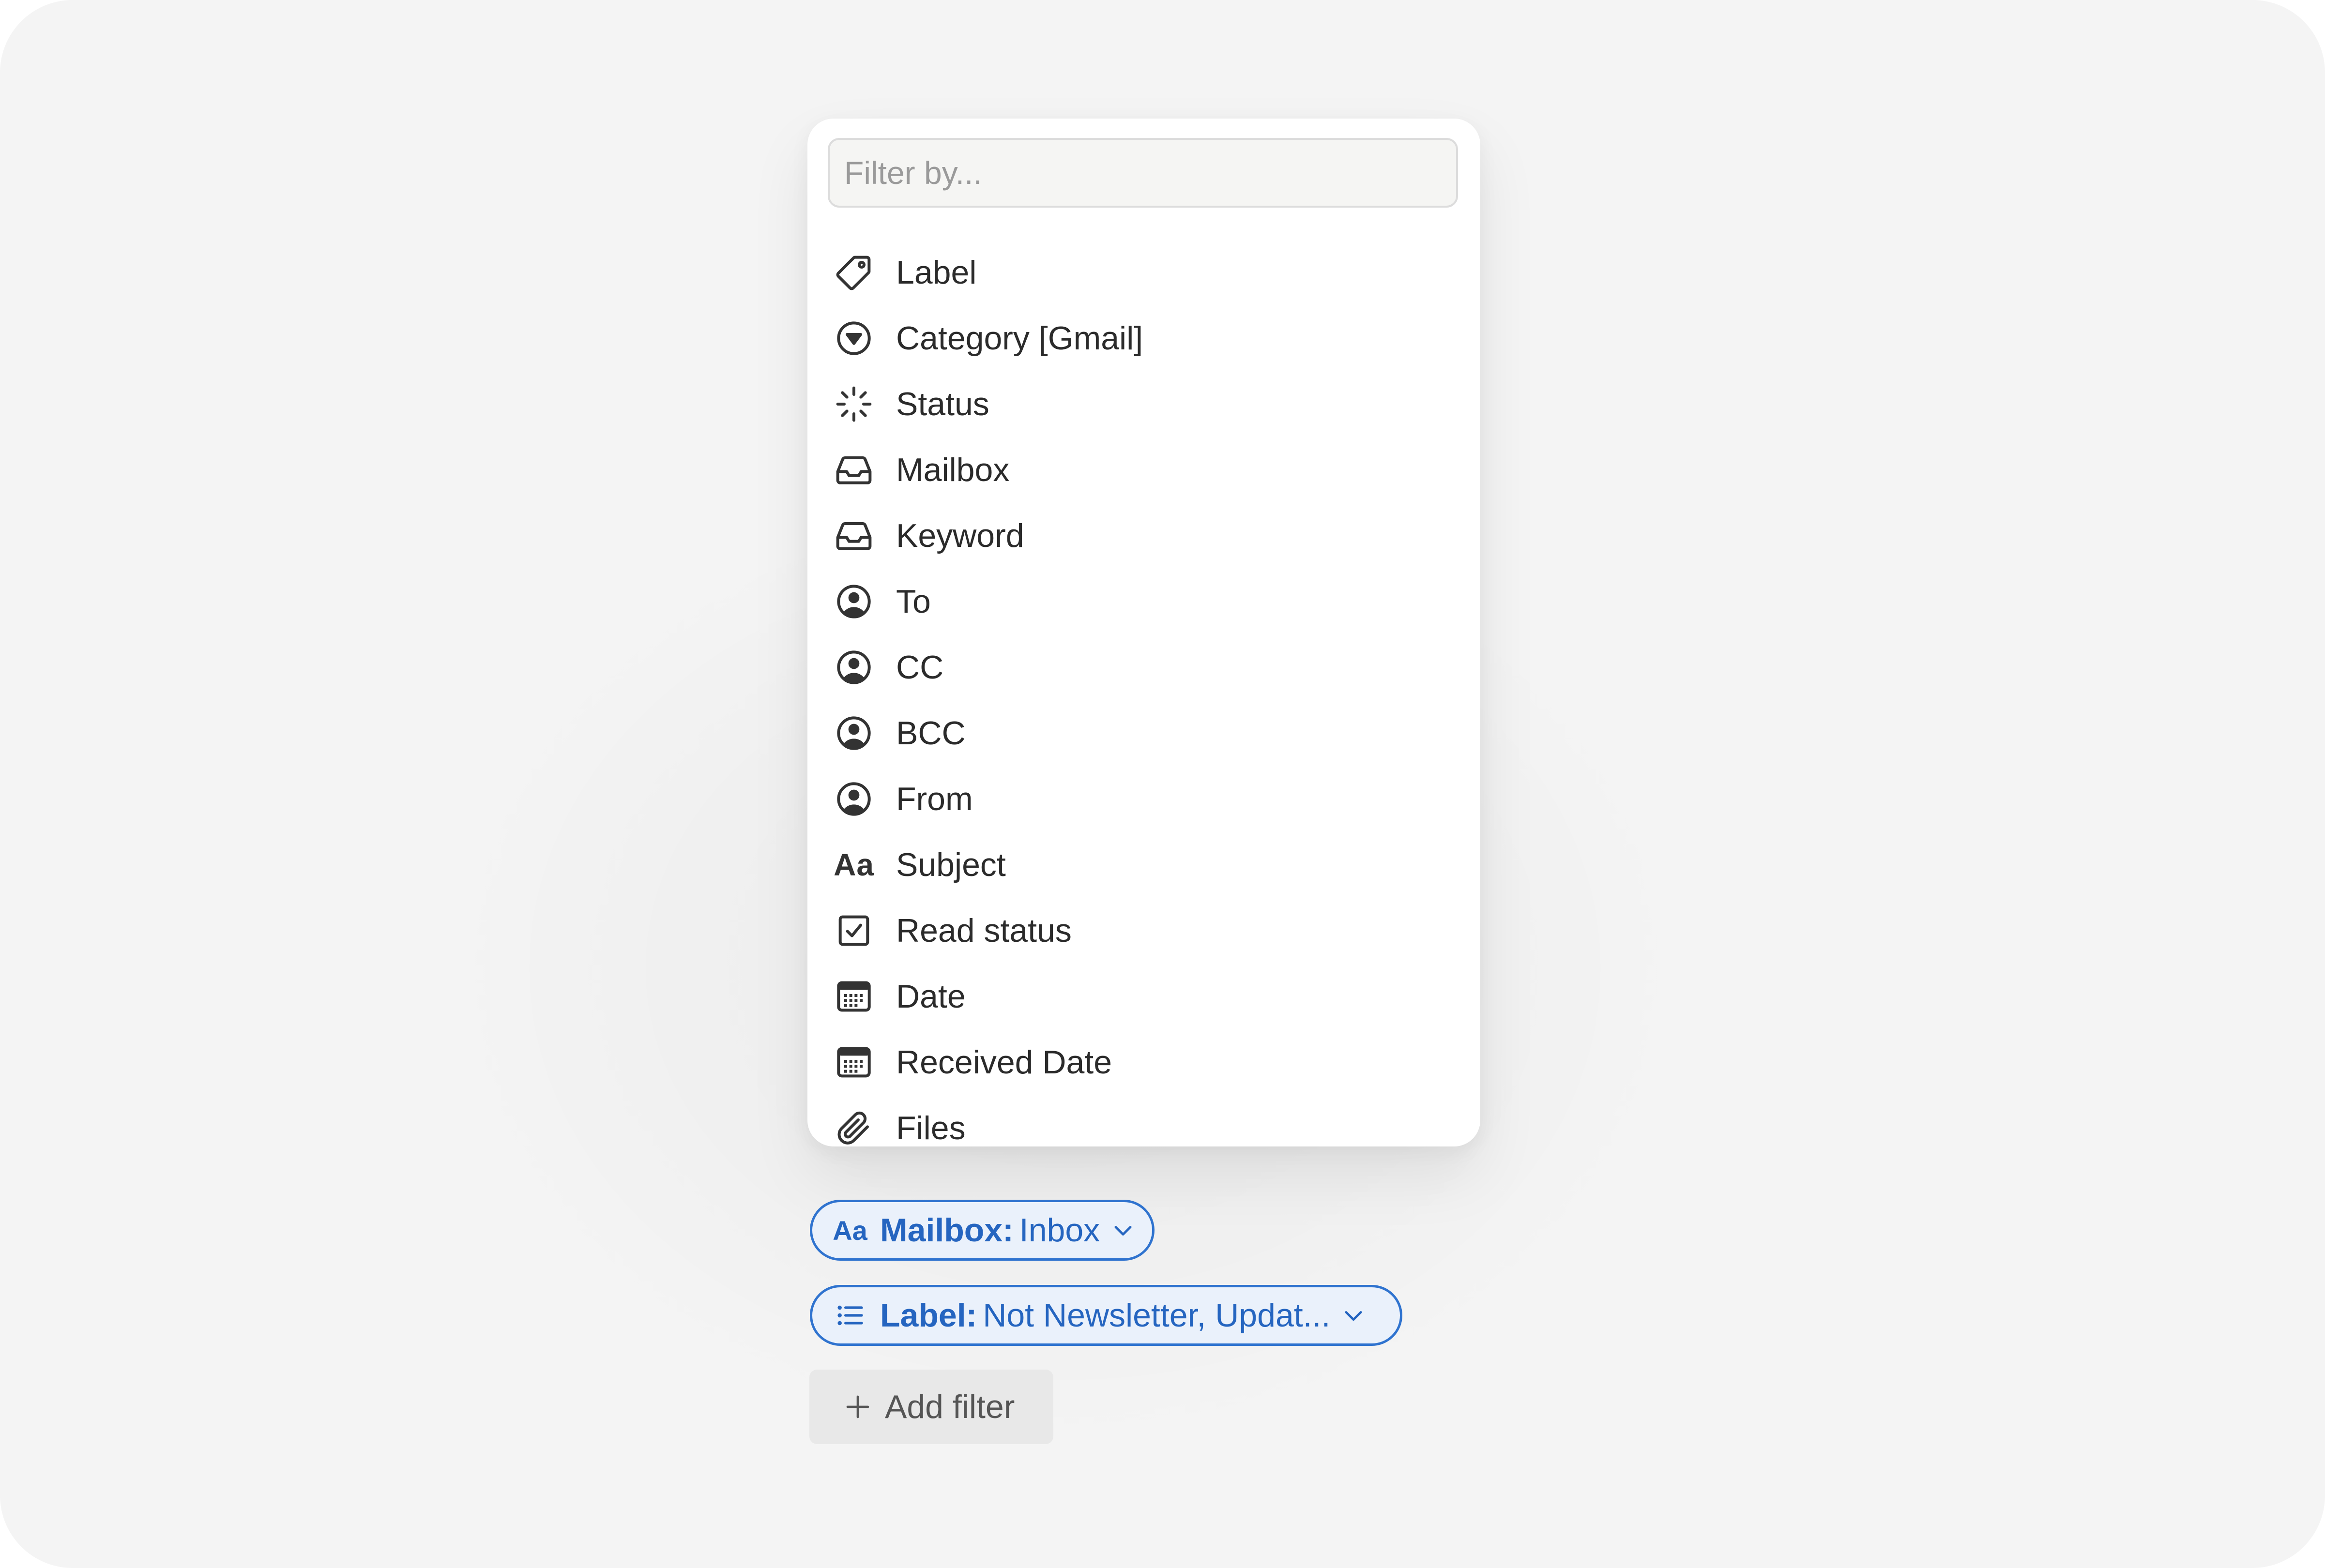  What do you see at coordinates (1143, 536) in the screenshot?
I see `menu-item-keyword: Keyword` at bounding box center [1143, 536].